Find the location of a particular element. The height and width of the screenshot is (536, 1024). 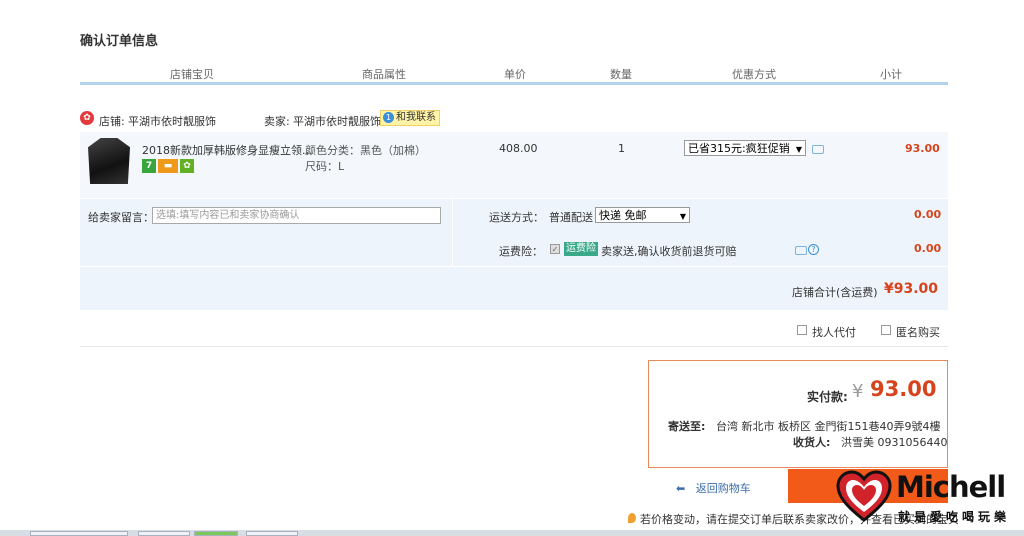

discount-select: 已省315元:疯狂促销 ▼ is located at coordinates (745, 148).